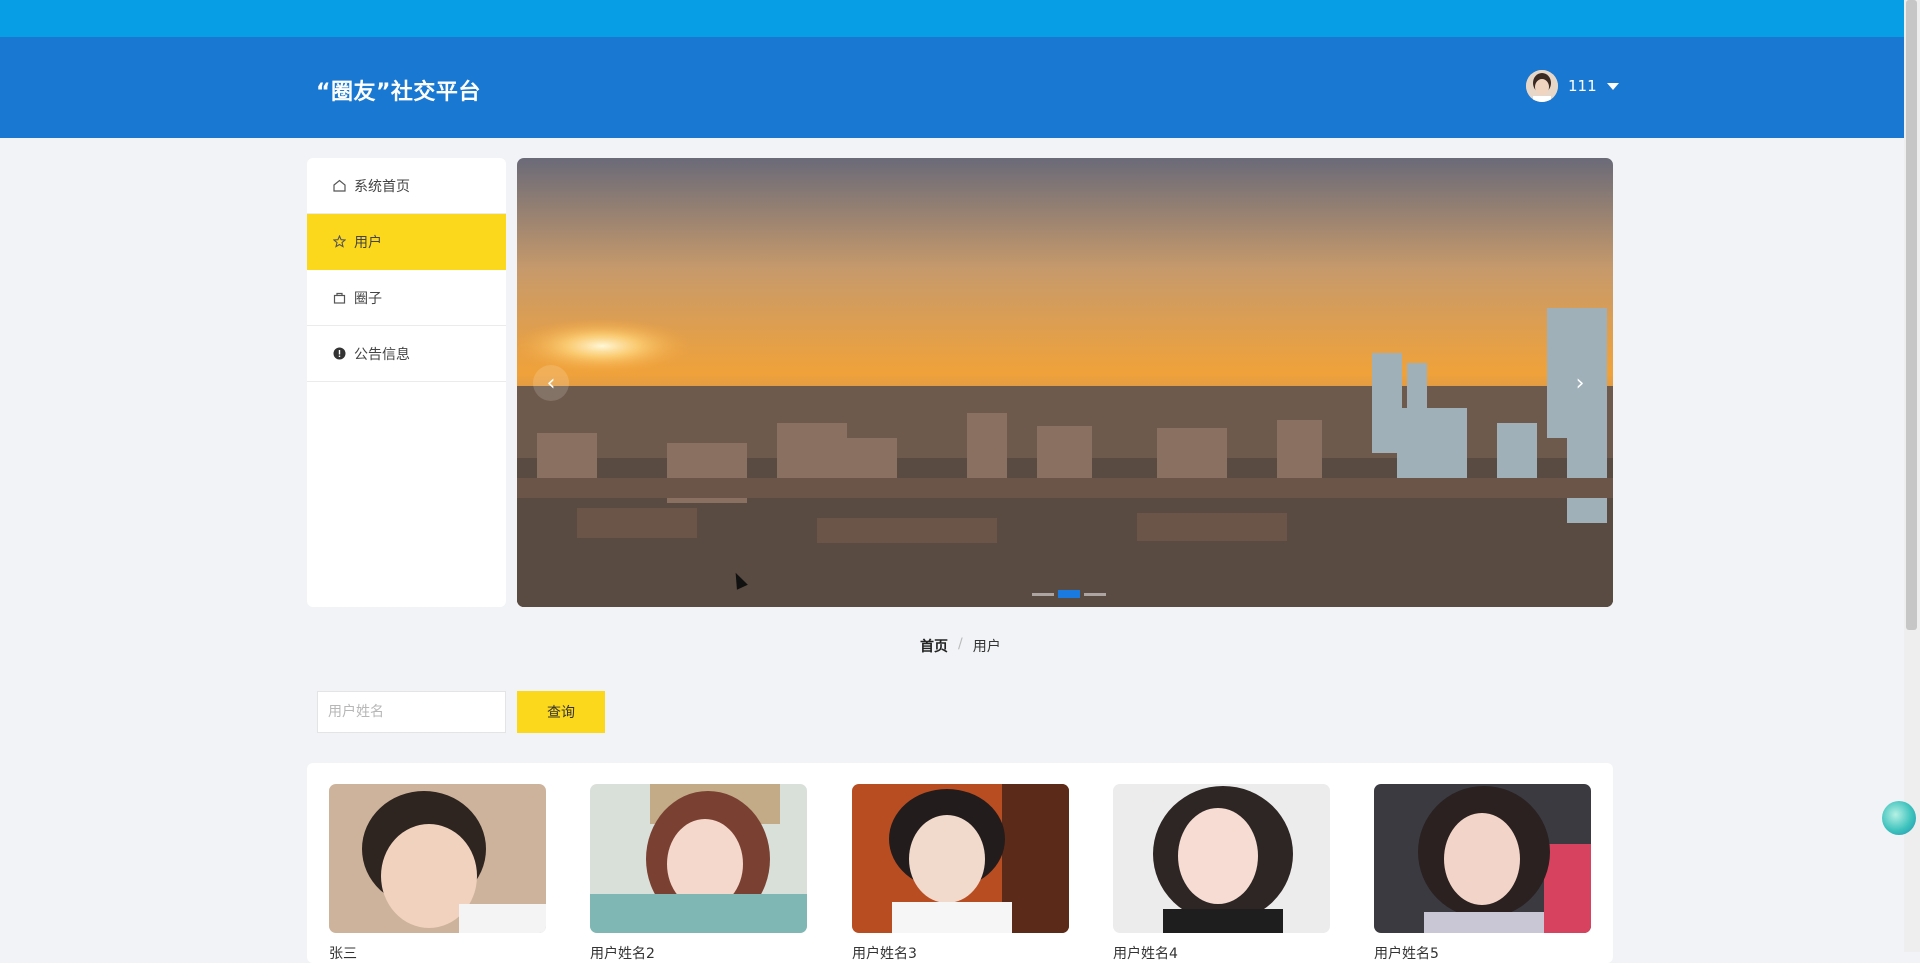  What do you see at coordinates (339, 298) in the screenshot?
I see `bag-icon` at bounding box center [339, 298].